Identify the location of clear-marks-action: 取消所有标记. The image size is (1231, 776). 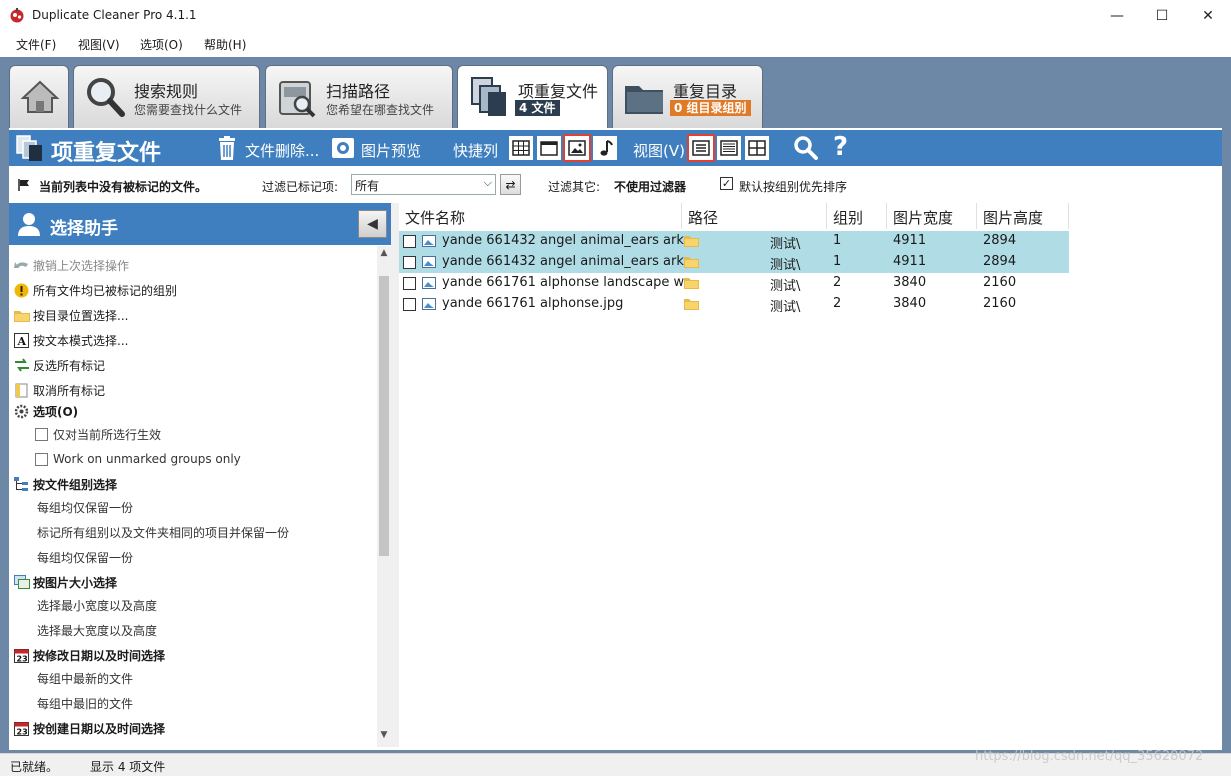
(59, 390).